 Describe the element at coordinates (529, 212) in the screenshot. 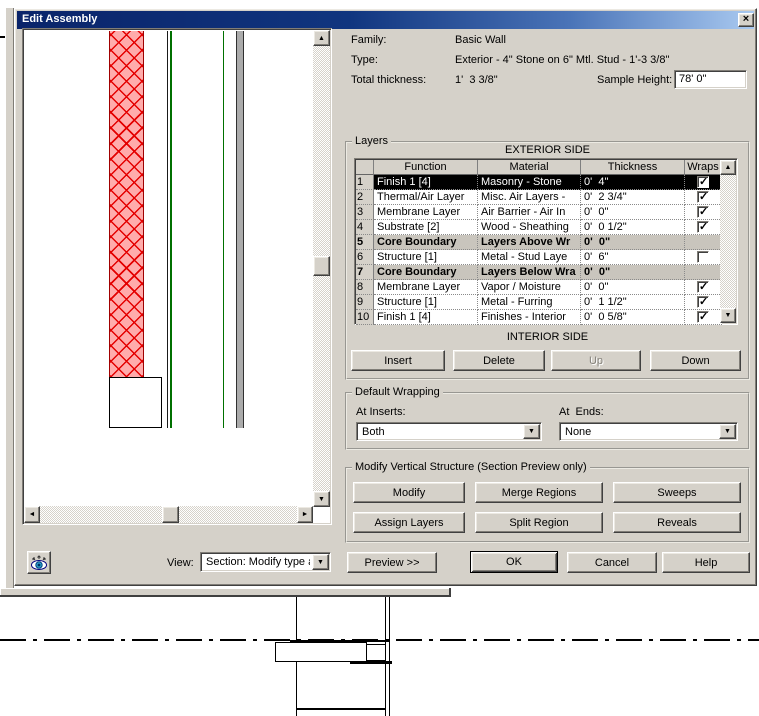

I see `material-cell: Air Barrier - Air In` at that location.